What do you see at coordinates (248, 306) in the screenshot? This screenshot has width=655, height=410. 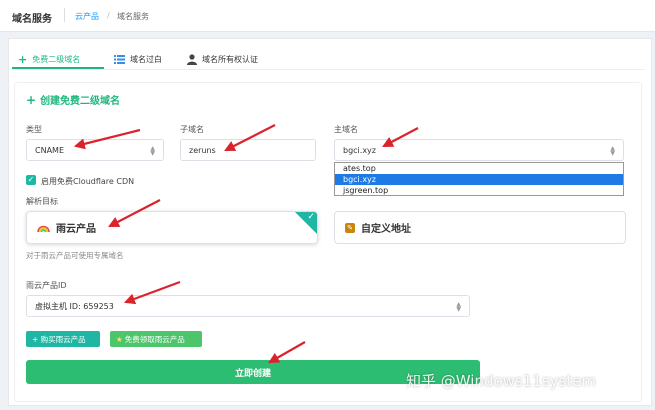 I see `product-id-select: 虚拟主机 ID: 659253 ▲ ▼` at bounding box center [248, 306].